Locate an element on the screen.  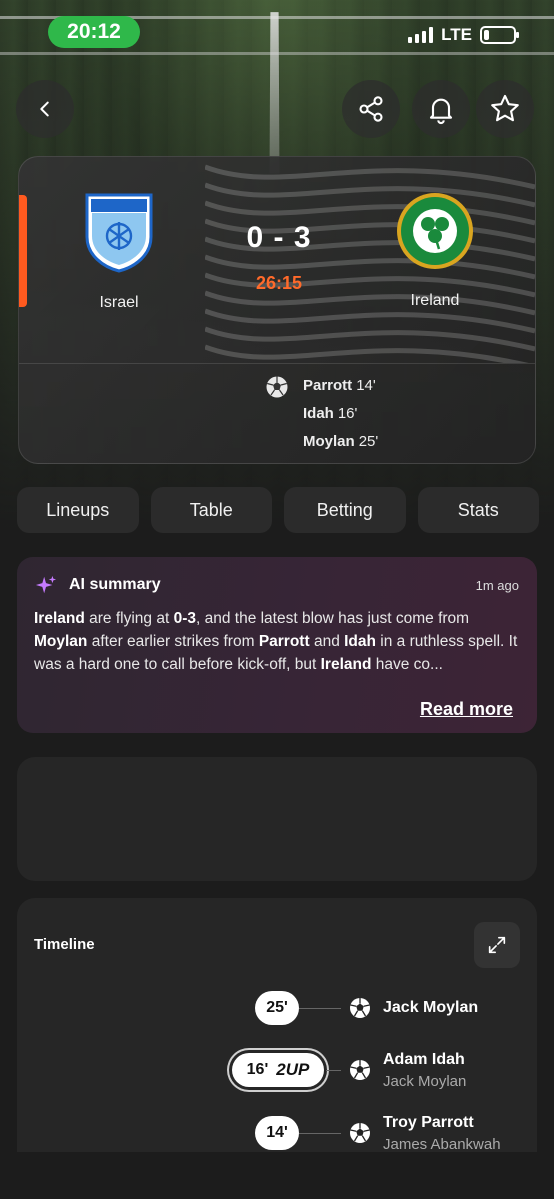
scorer-minute: 14' is located at coordinates (366, 385).